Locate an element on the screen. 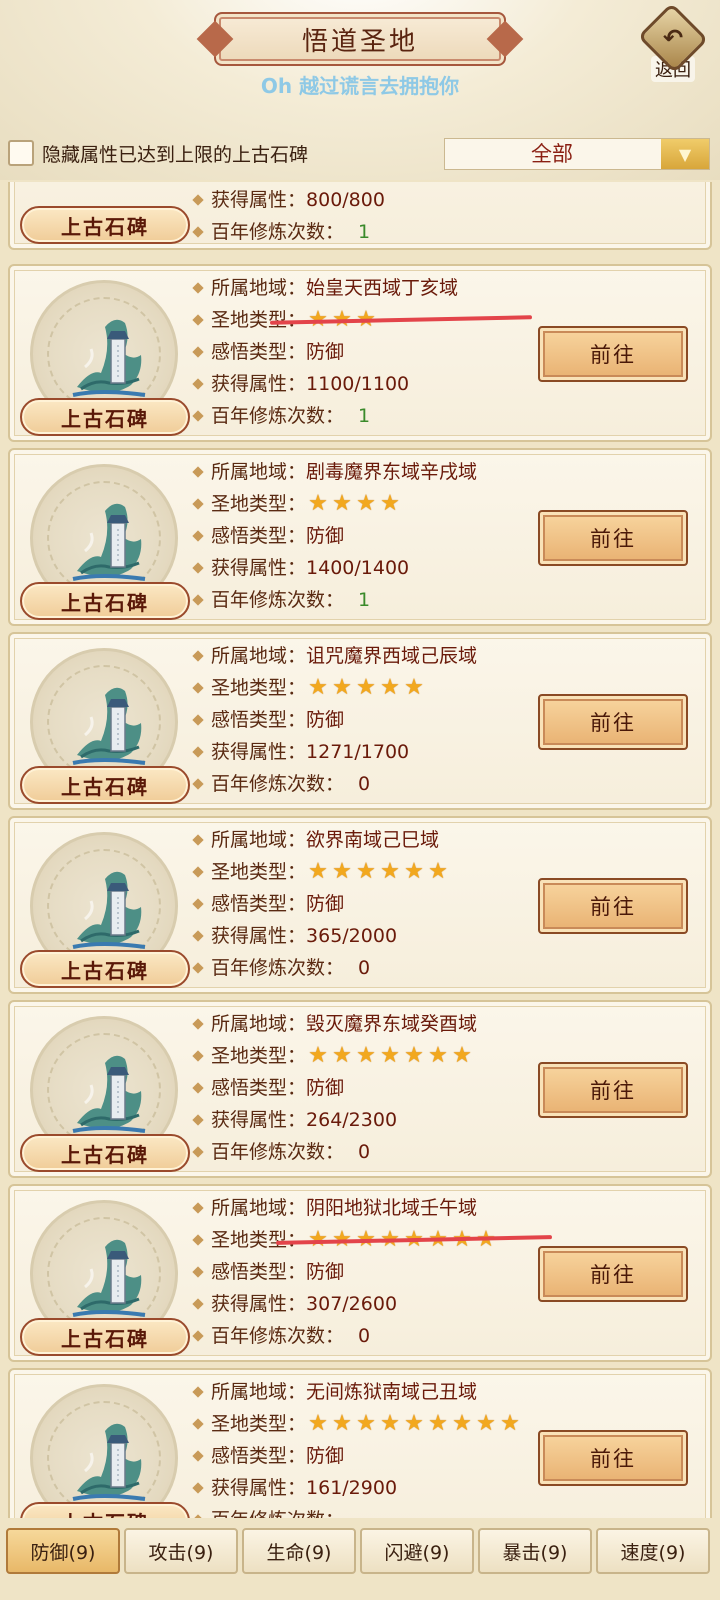  tab-5: 速度(9) is located at coordinates (653, 1551).